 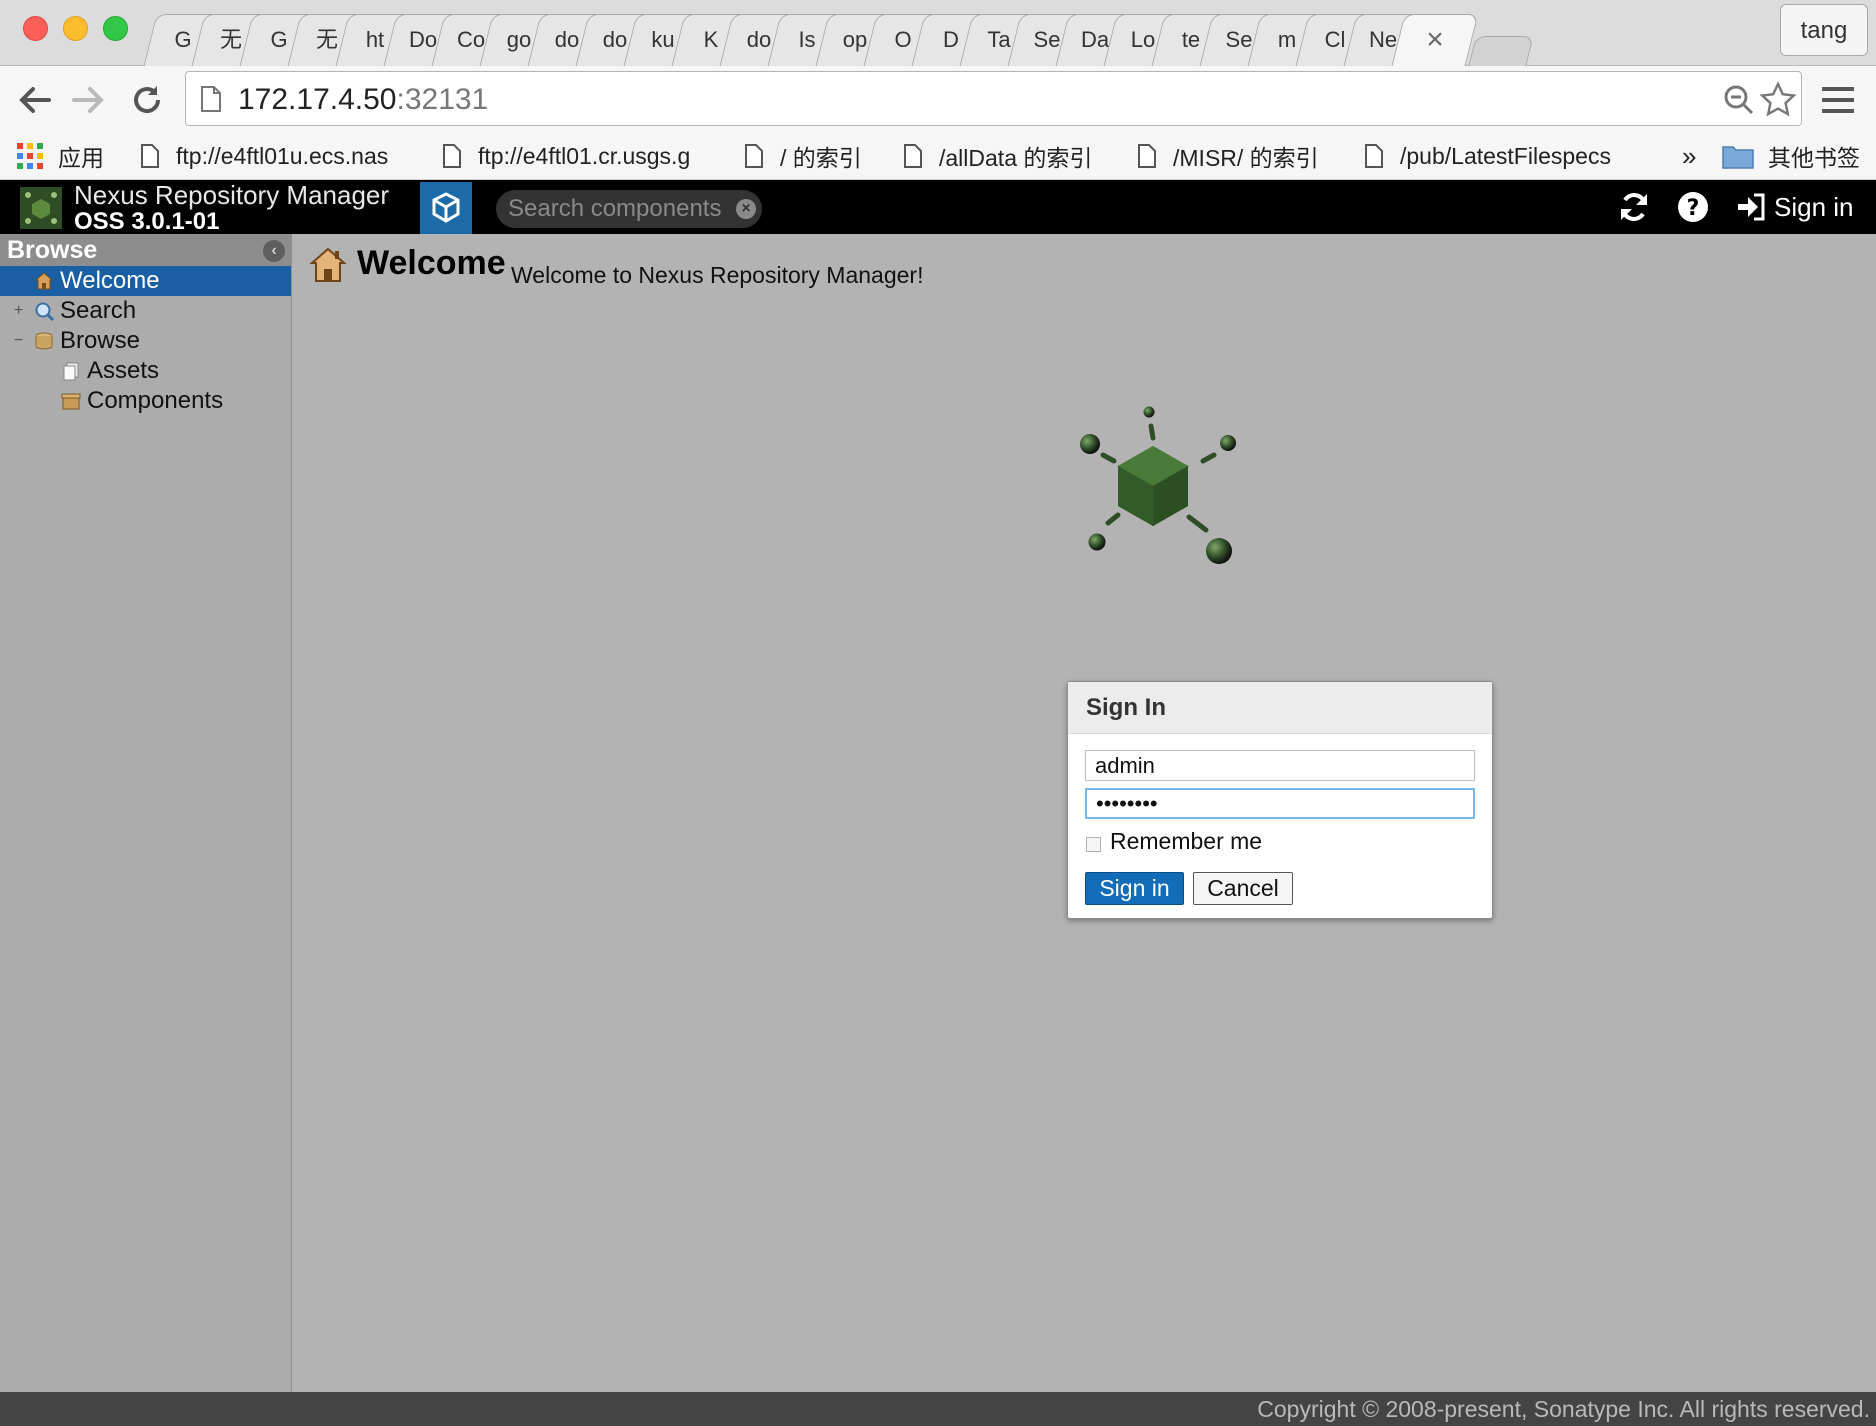 I want to click on signin-button: Sign in, so click(x=1134, y=888).